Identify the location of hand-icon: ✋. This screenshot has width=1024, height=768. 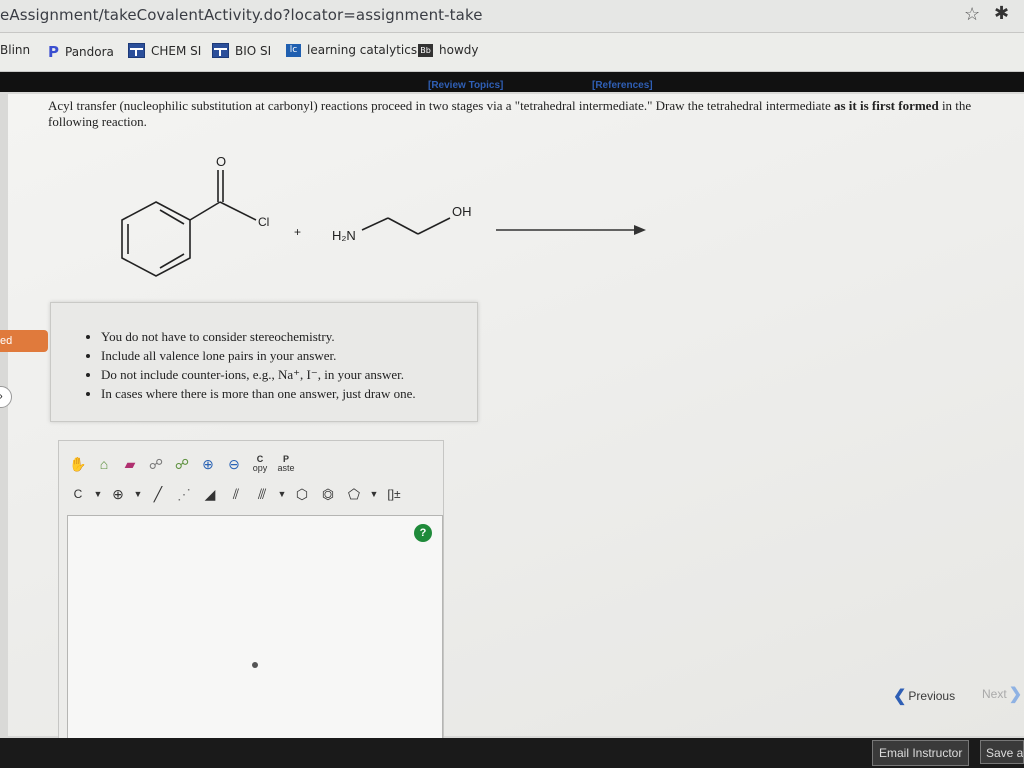
(78, 464).